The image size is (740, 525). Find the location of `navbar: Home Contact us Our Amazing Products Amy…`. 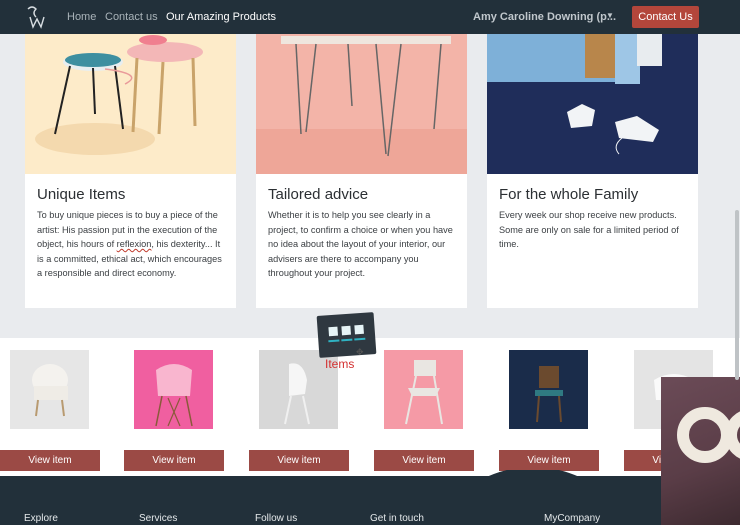

navbar: Home Contact us Our Amazing Products Amy… is located at coordinates (370, 17).